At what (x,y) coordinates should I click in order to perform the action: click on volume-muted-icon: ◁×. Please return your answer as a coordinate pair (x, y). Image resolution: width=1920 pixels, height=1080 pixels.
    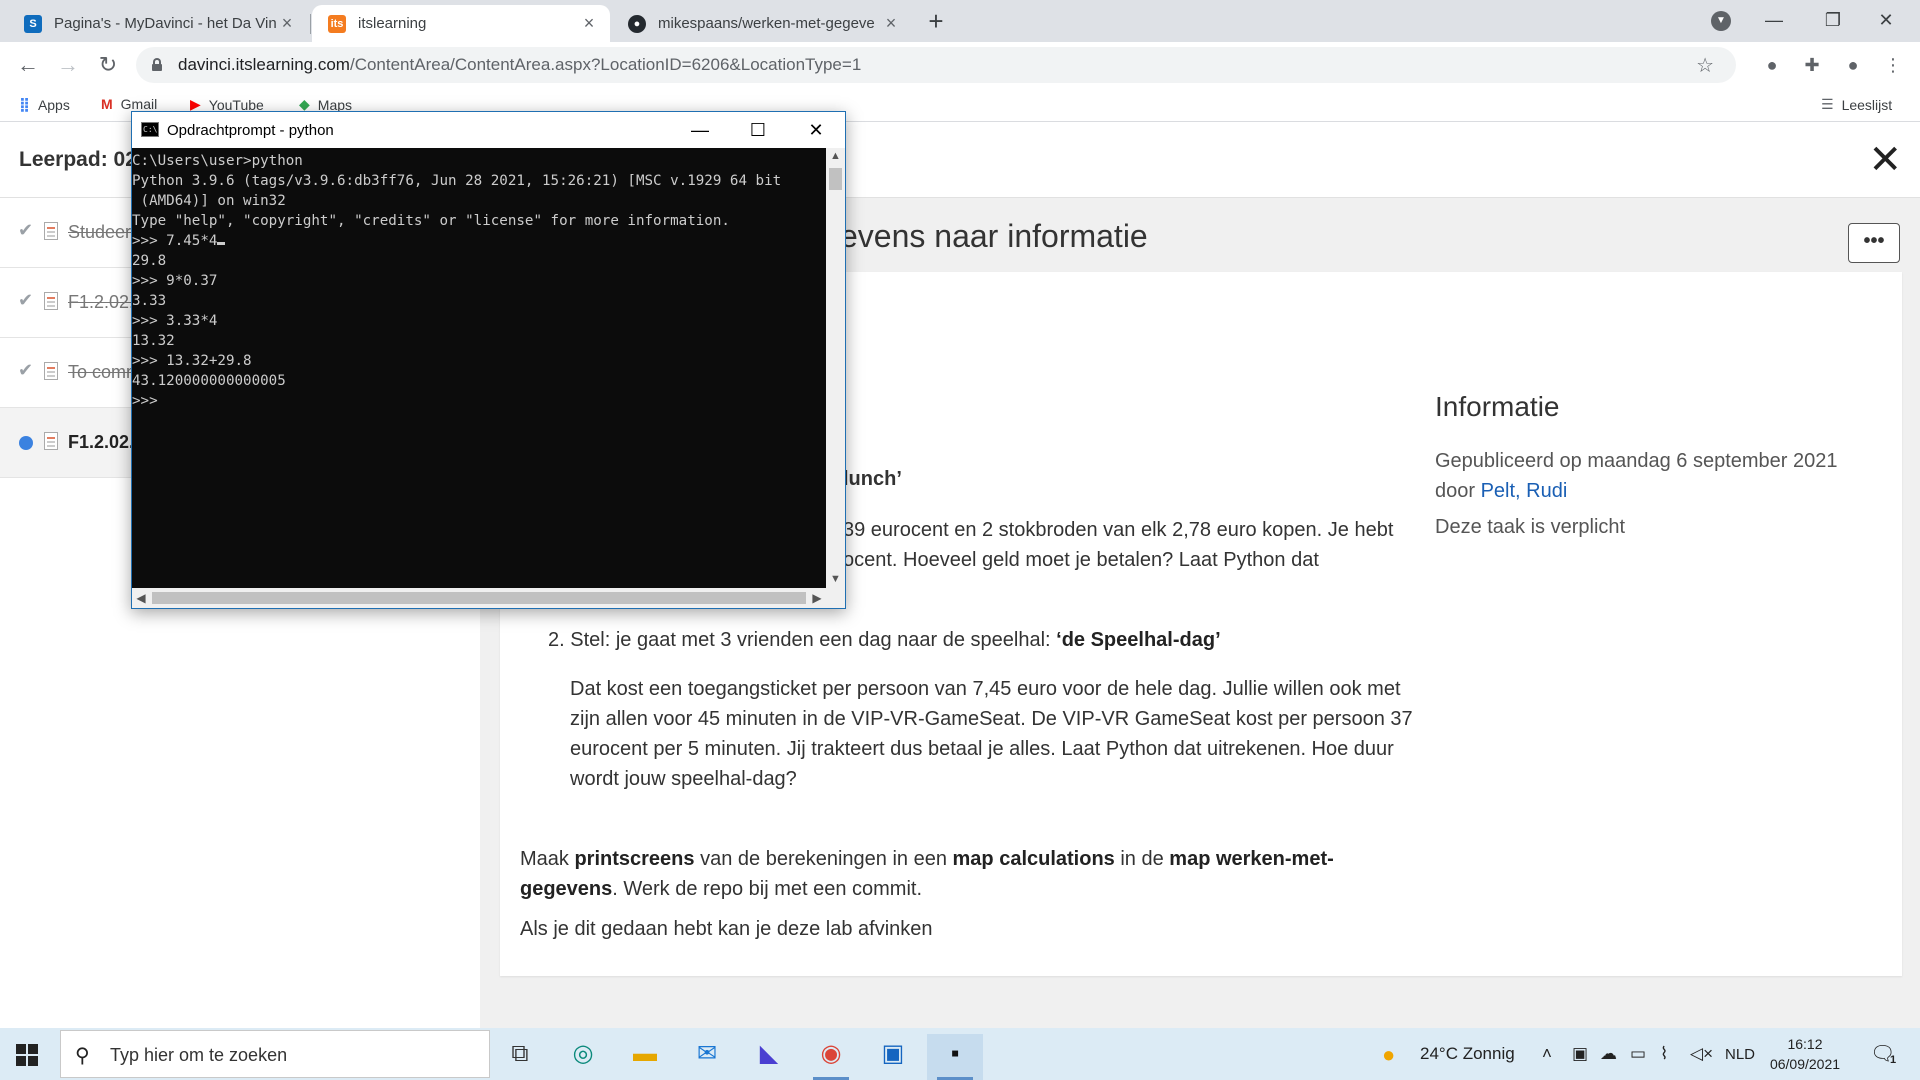
    Looking at the image, I should click on (1701, 1054).